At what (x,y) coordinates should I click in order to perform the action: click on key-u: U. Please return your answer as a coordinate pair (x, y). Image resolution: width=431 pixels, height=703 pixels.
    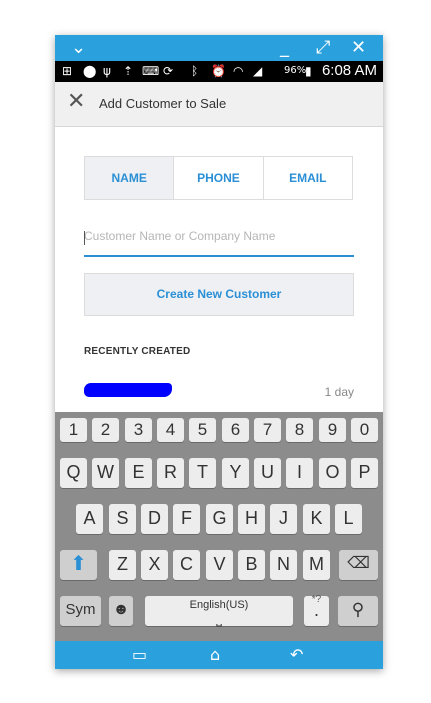
    Looking at the image, I should click on (267, 473).